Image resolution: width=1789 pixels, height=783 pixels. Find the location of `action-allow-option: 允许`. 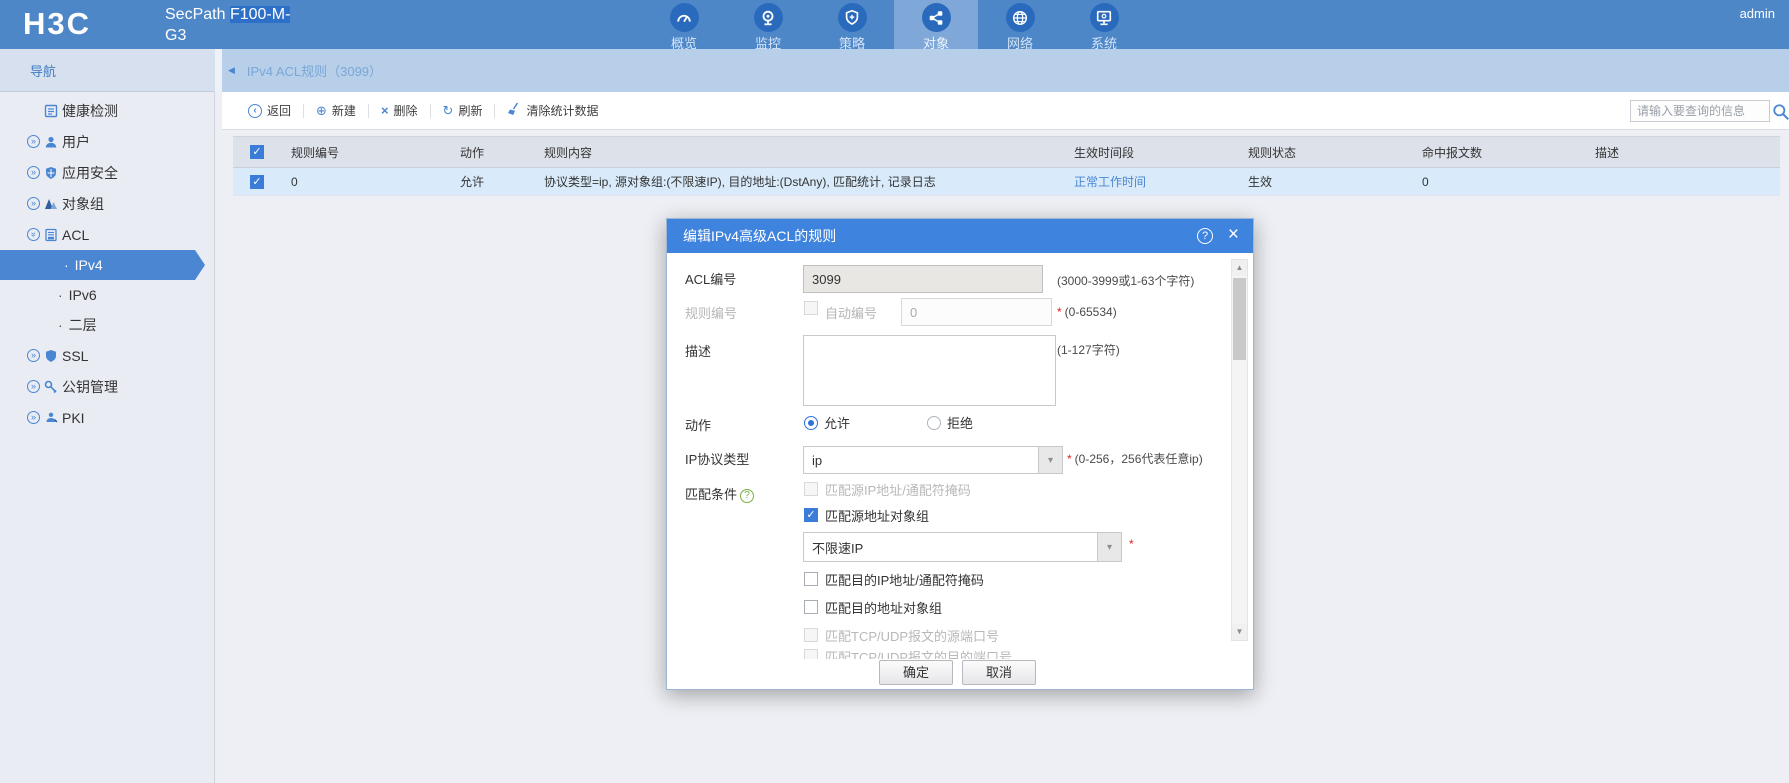

action-allow-option: 允许 is located at coordinates (827, 422).